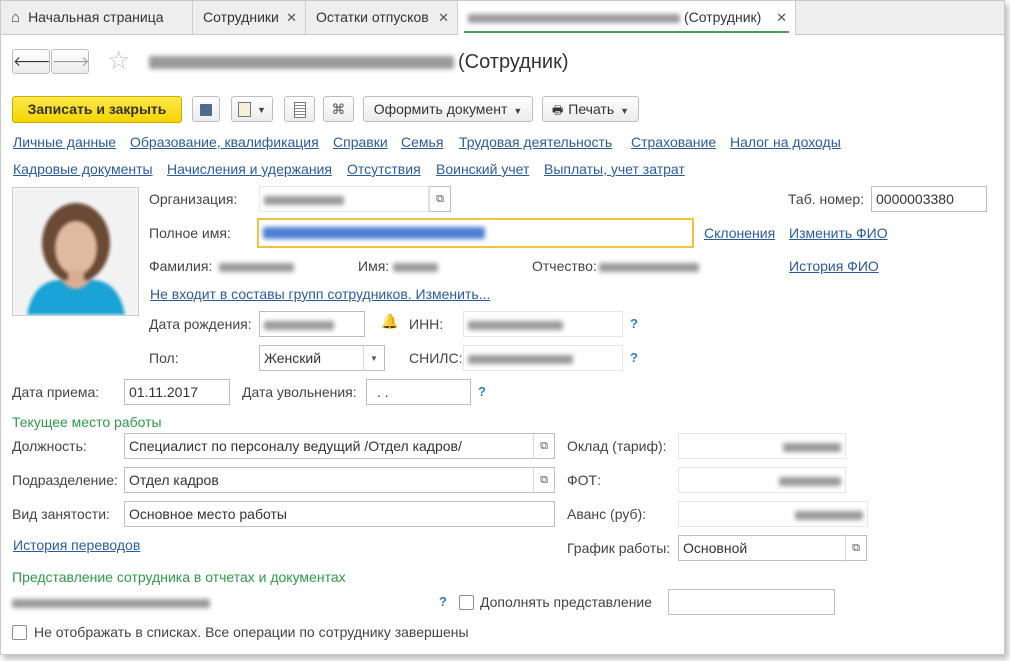 This screenshot has height=661, width=1010. What do you see at coordinates (723, 17) in the screenshot?
I see `tab-employee-card-label: (Сотрудник)` at bounding box center [723, 17].